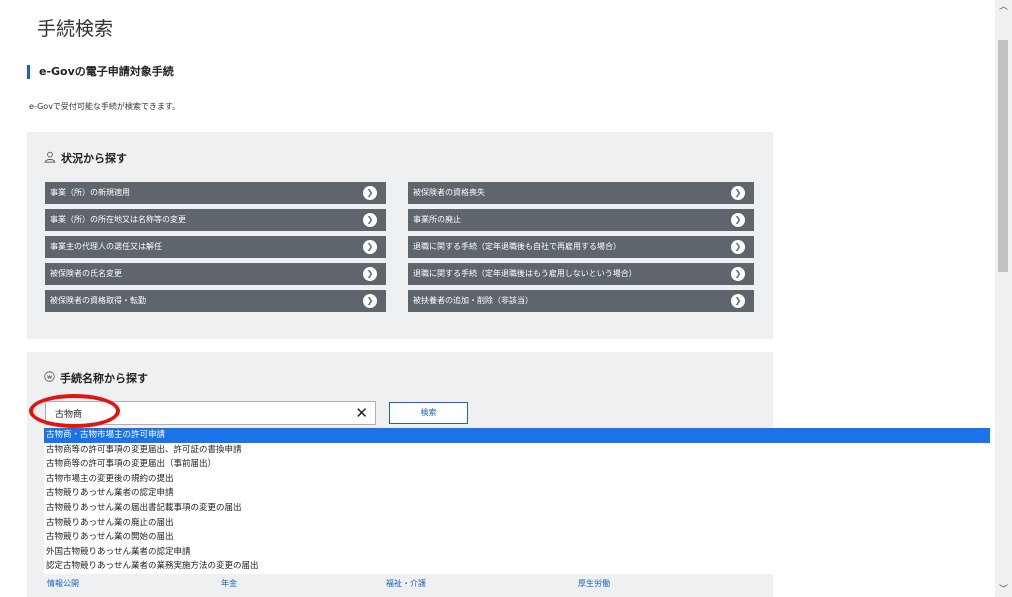 This screenshot has height=597, width=1012. I want to click on scroll-up-icon: ︿, so click(1003, 7).